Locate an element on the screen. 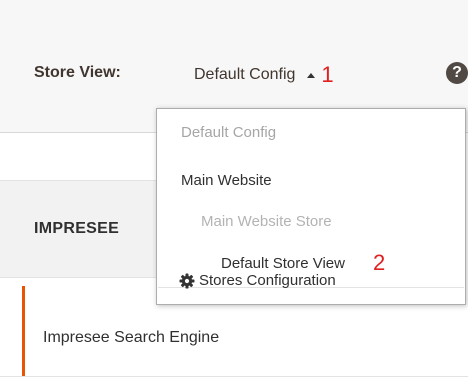  dropdown-item-default-config: Default Config is located at coordinates (229, 132).